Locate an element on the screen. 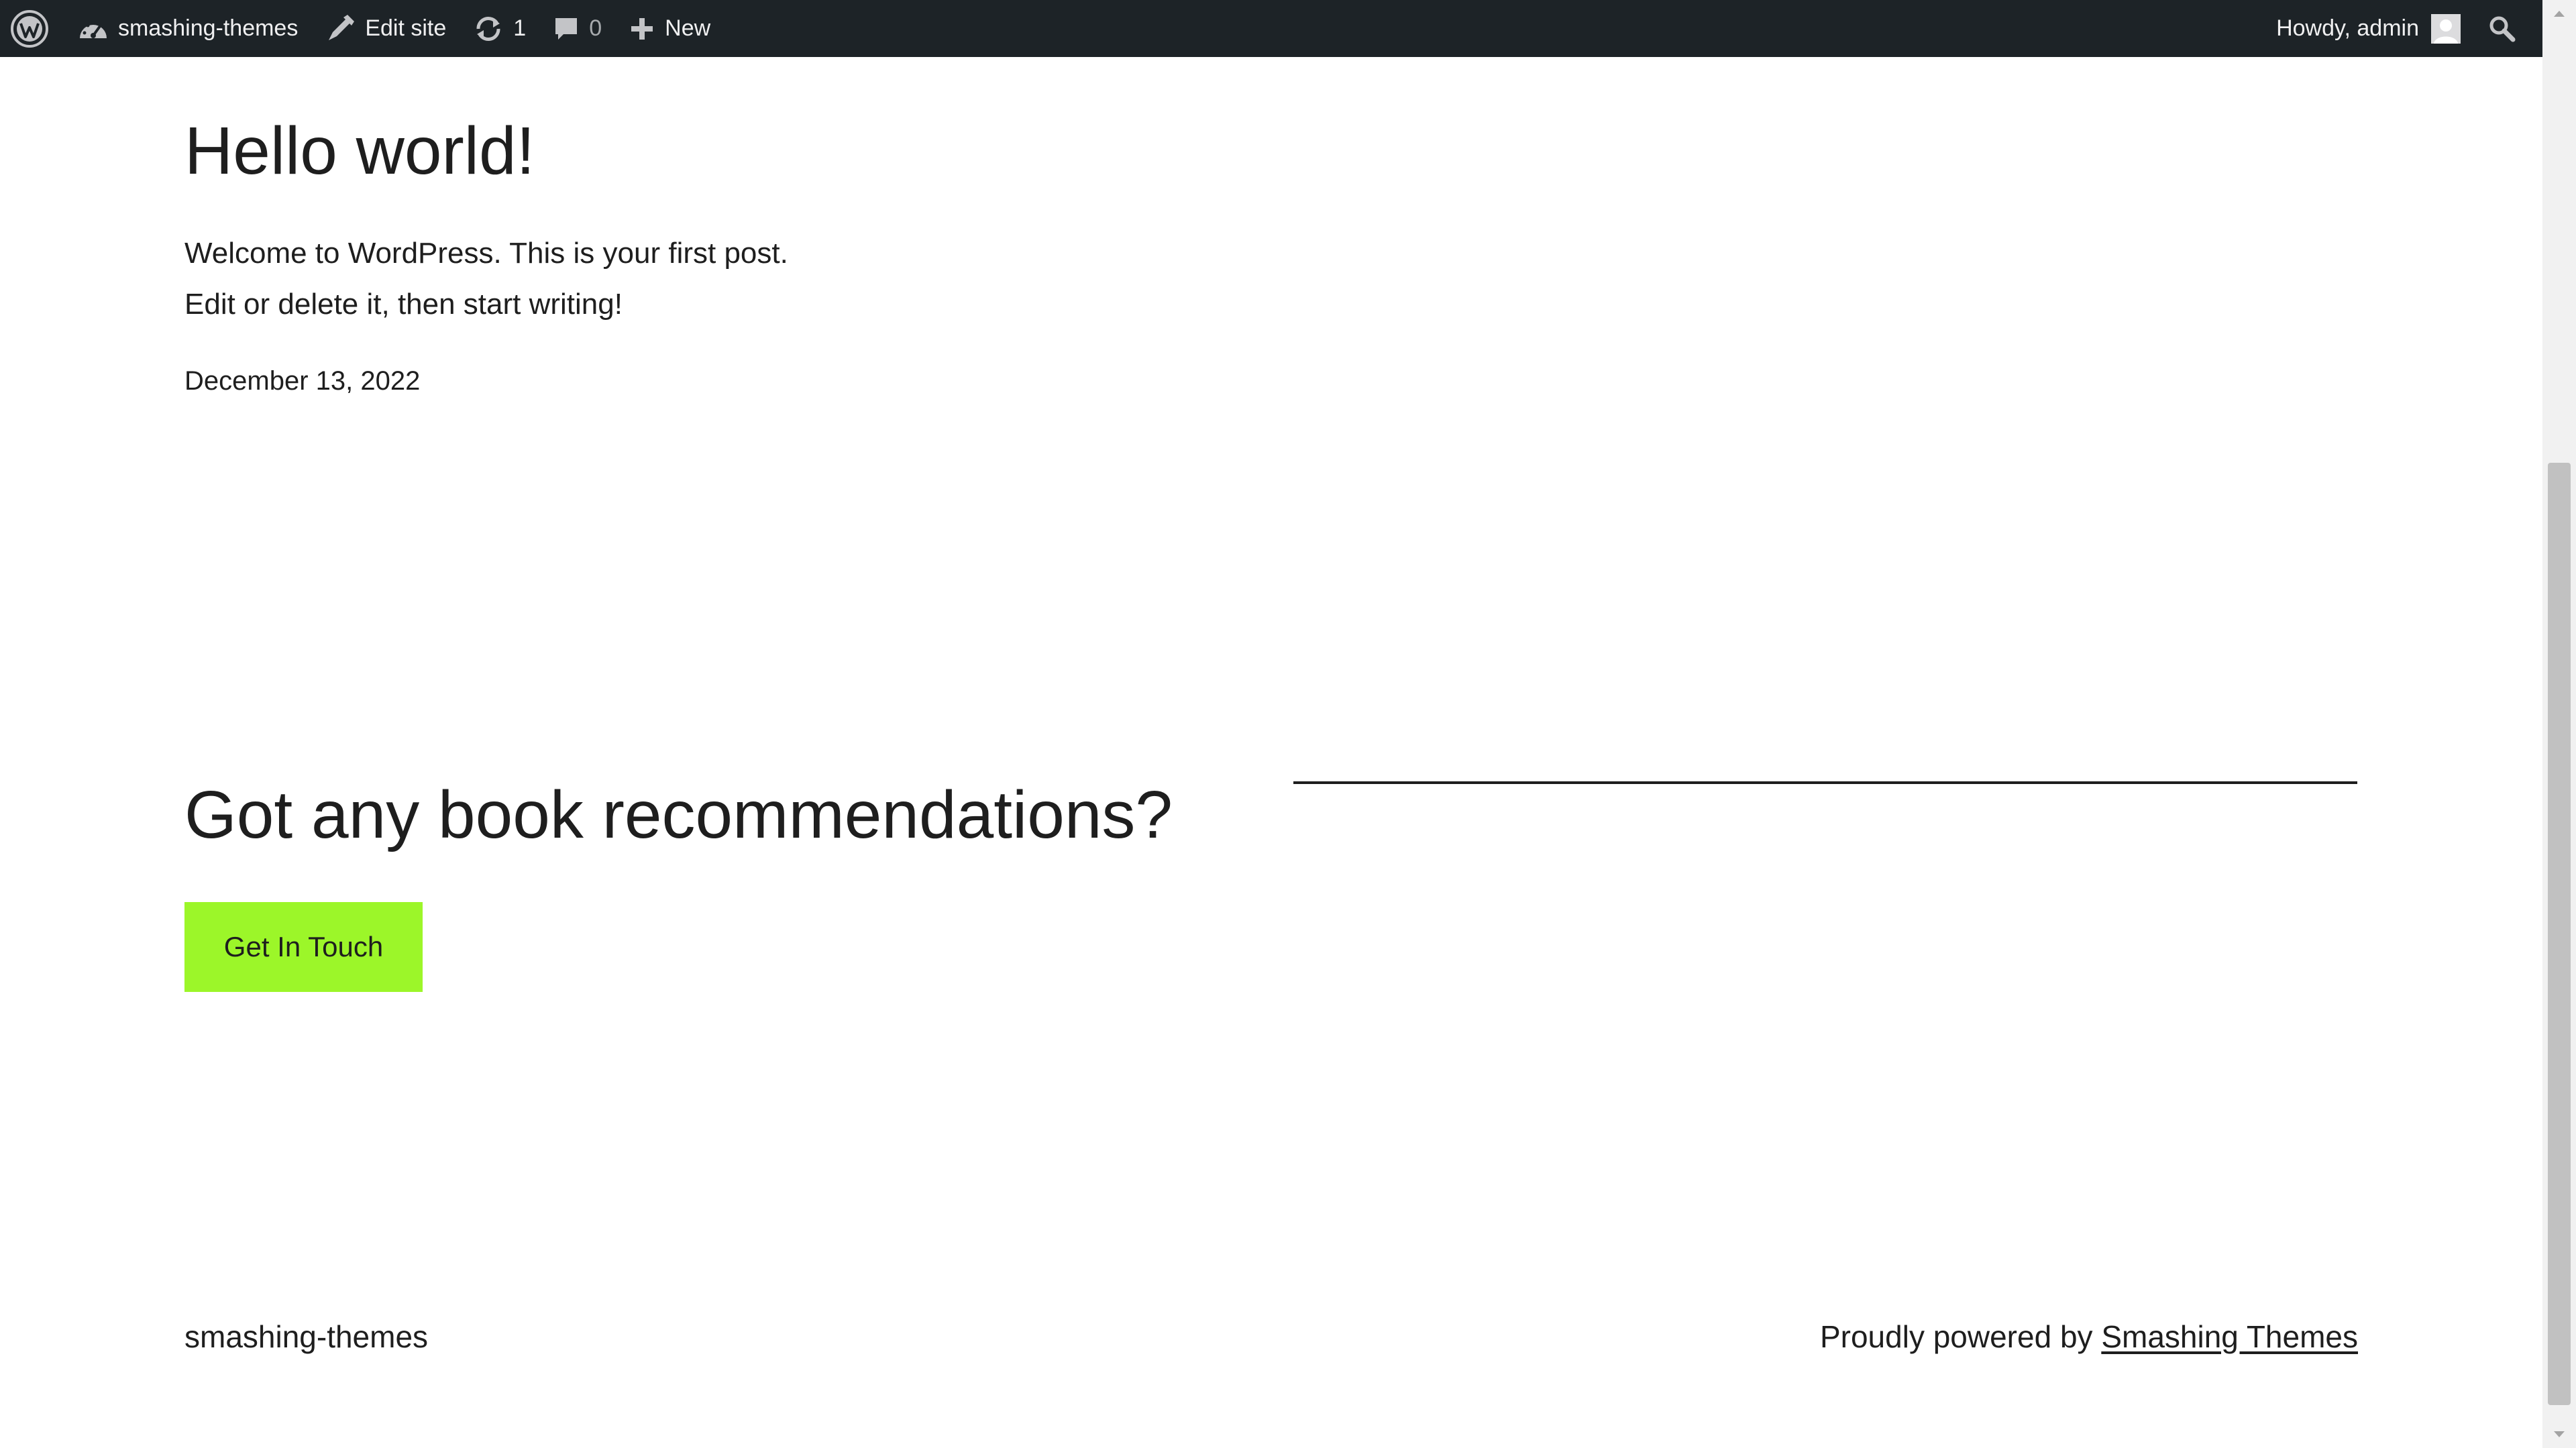 Image resolution: width=2576 pixels, height=1448 pixels. post-paragraph-2: Edit or delete it, then start writing! is located at coordinates (403, 304).